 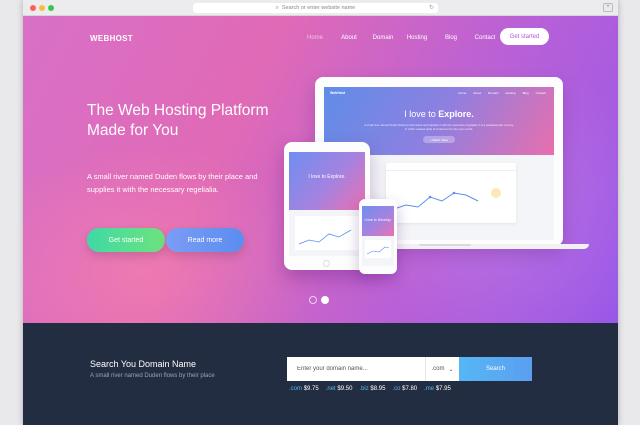 I want to click on laptop-nav-item: Hosting, so click(x=510, y=93).